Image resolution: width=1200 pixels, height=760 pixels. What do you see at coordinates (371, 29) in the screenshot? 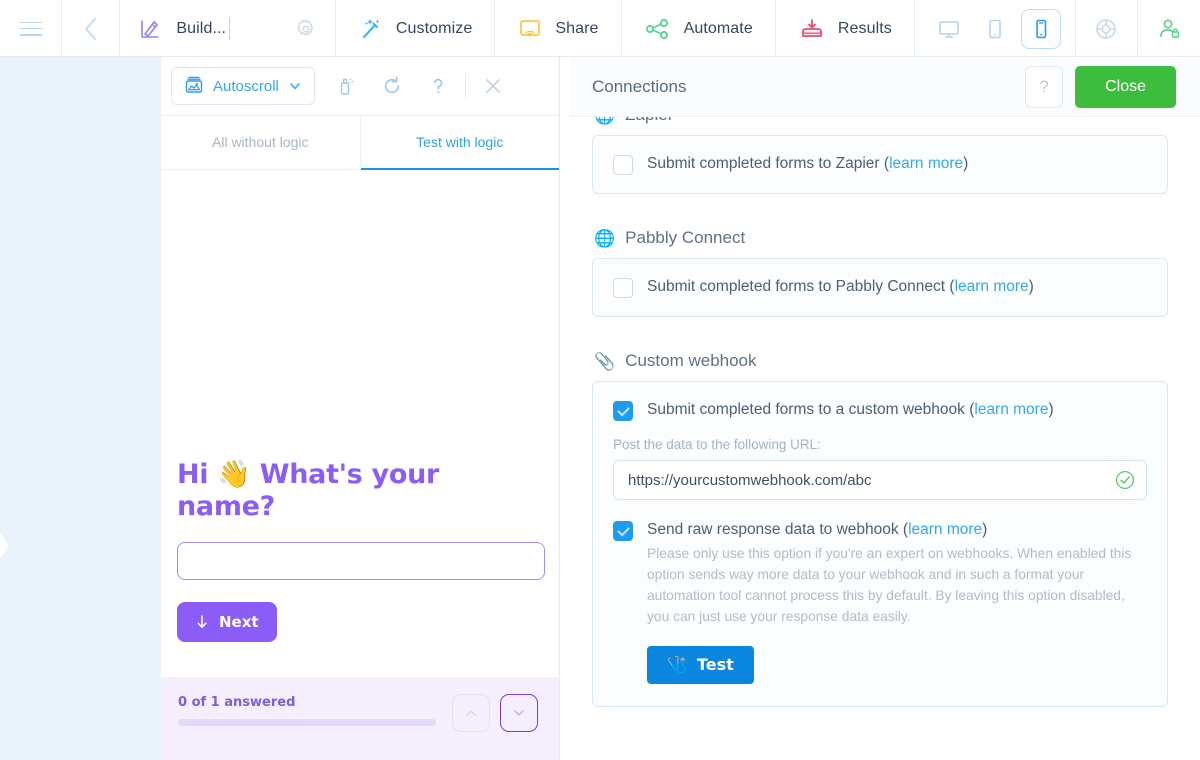
I see `magic-wand-icon` at bounding box center [371, 29].